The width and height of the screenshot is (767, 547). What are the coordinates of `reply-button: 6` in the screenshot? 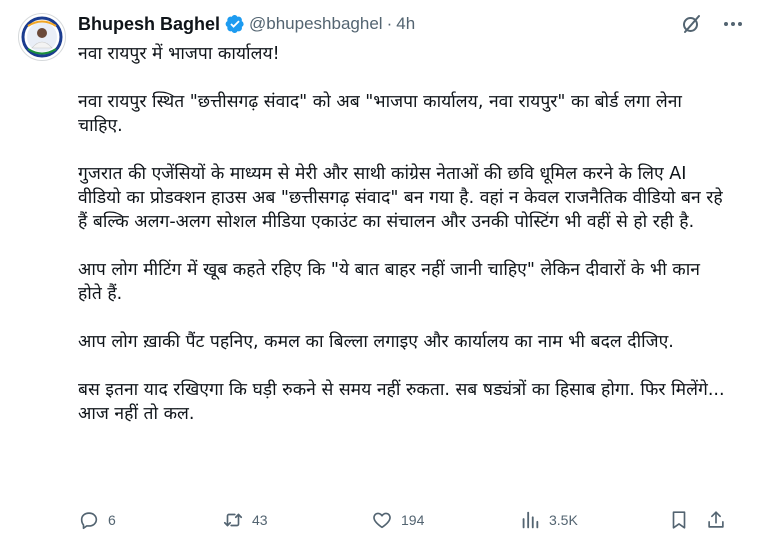 It's located at (97, 520).